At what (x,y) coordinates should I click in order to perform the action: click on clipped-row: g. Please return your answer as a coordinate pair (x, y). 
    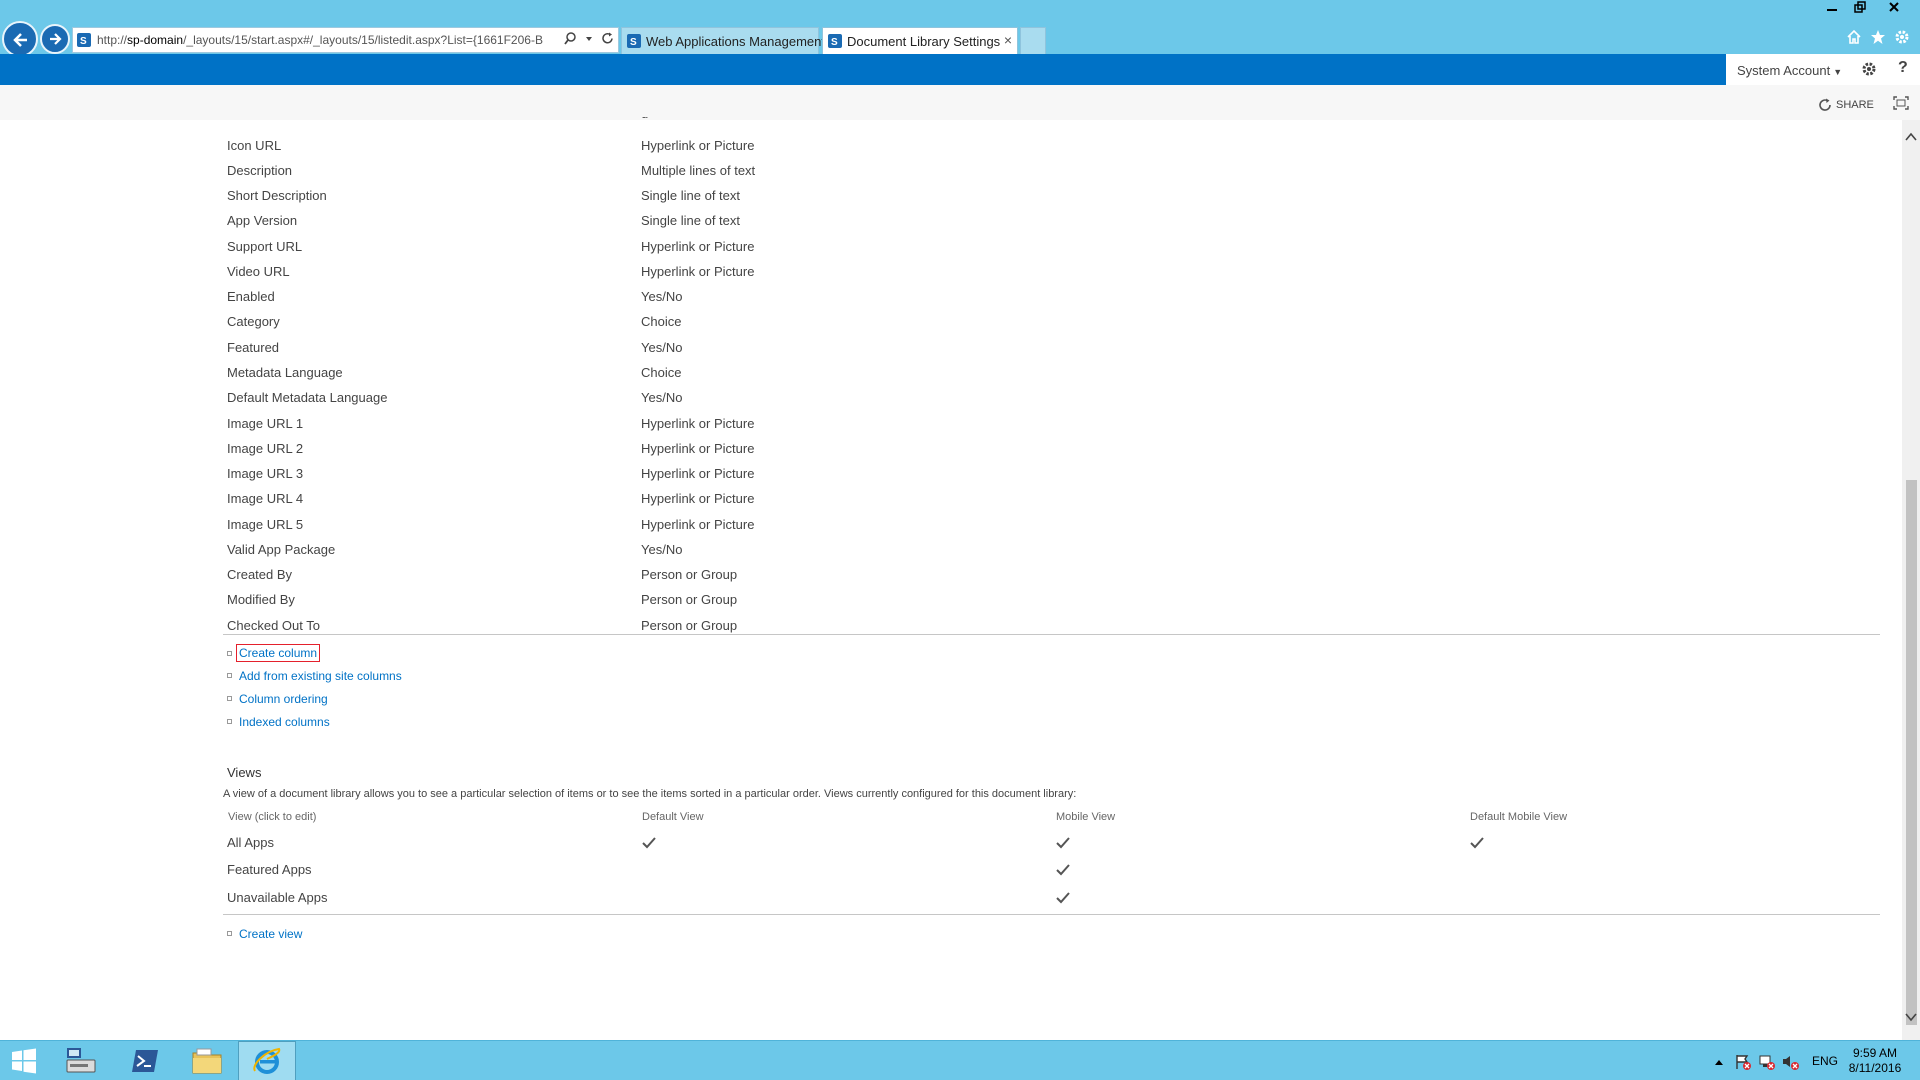
    Looking at the image, I should click on (644, 115).